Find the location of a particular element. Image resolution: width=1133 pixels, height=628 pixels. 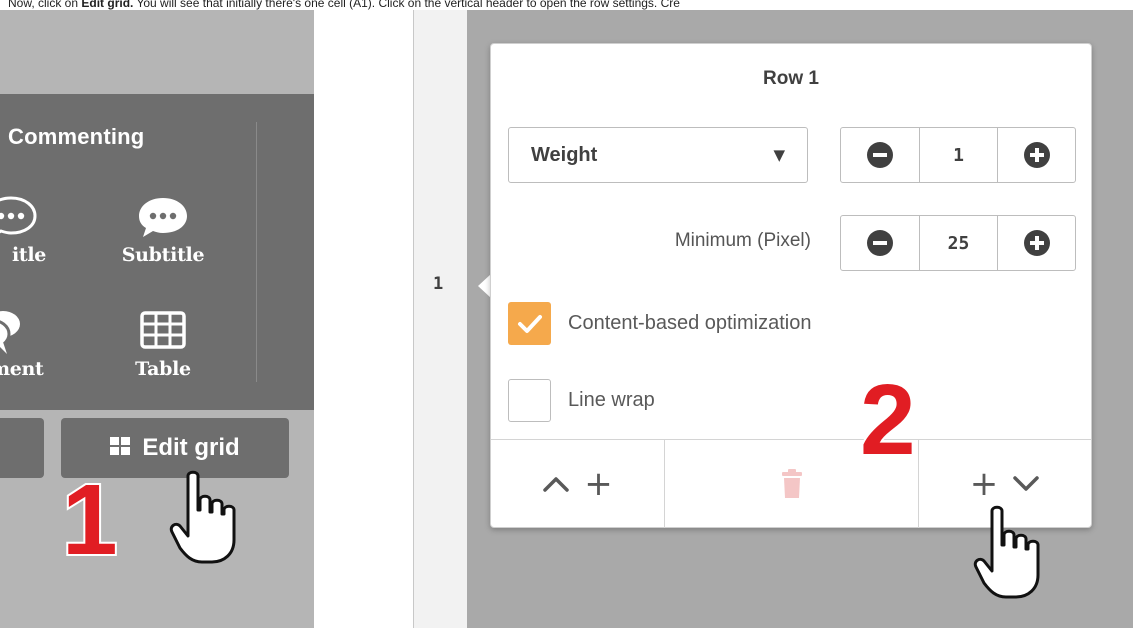

chevron-up-icon is located at coordinates (556, 484).